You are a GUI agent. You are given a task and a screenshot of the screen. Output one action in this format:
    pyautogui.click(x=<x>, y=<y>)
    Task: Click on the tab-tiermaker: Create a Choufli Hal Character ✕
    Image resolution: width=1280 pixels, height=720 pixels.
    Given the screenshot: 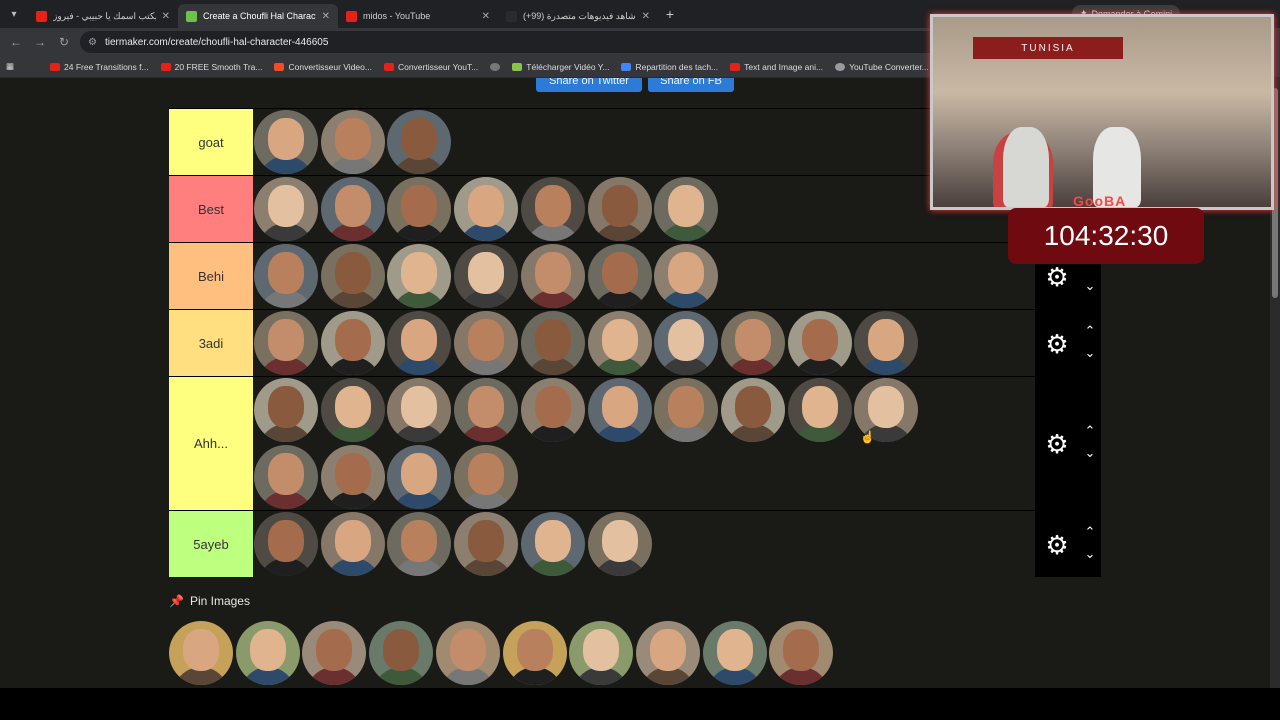 What is the action you would take?
    pyautogui.click(x=258, y=16)
    